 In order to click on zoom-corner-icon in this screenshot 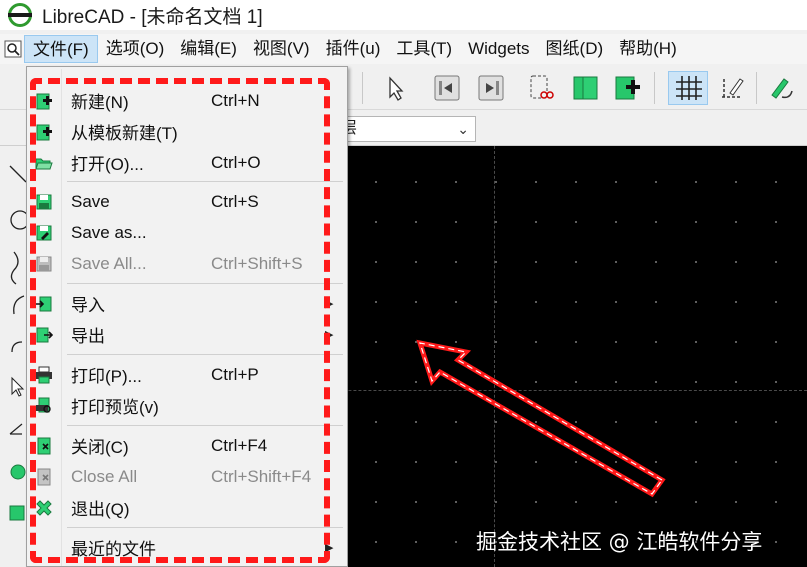, I will do `click(13, 49)`.